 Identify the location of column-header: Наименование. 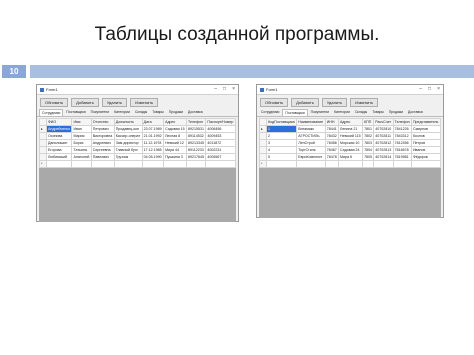
(311, 122).